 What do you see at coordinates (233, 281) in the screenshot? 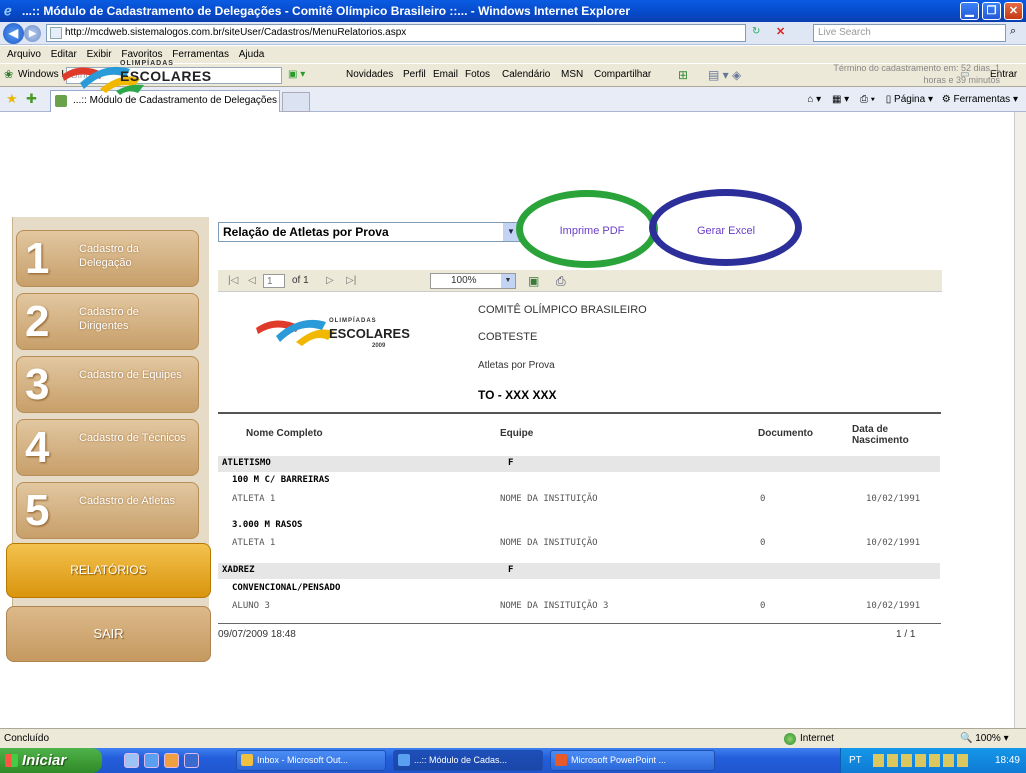
I see `first-page-icon: |◁` at bounding box center [233, 281].